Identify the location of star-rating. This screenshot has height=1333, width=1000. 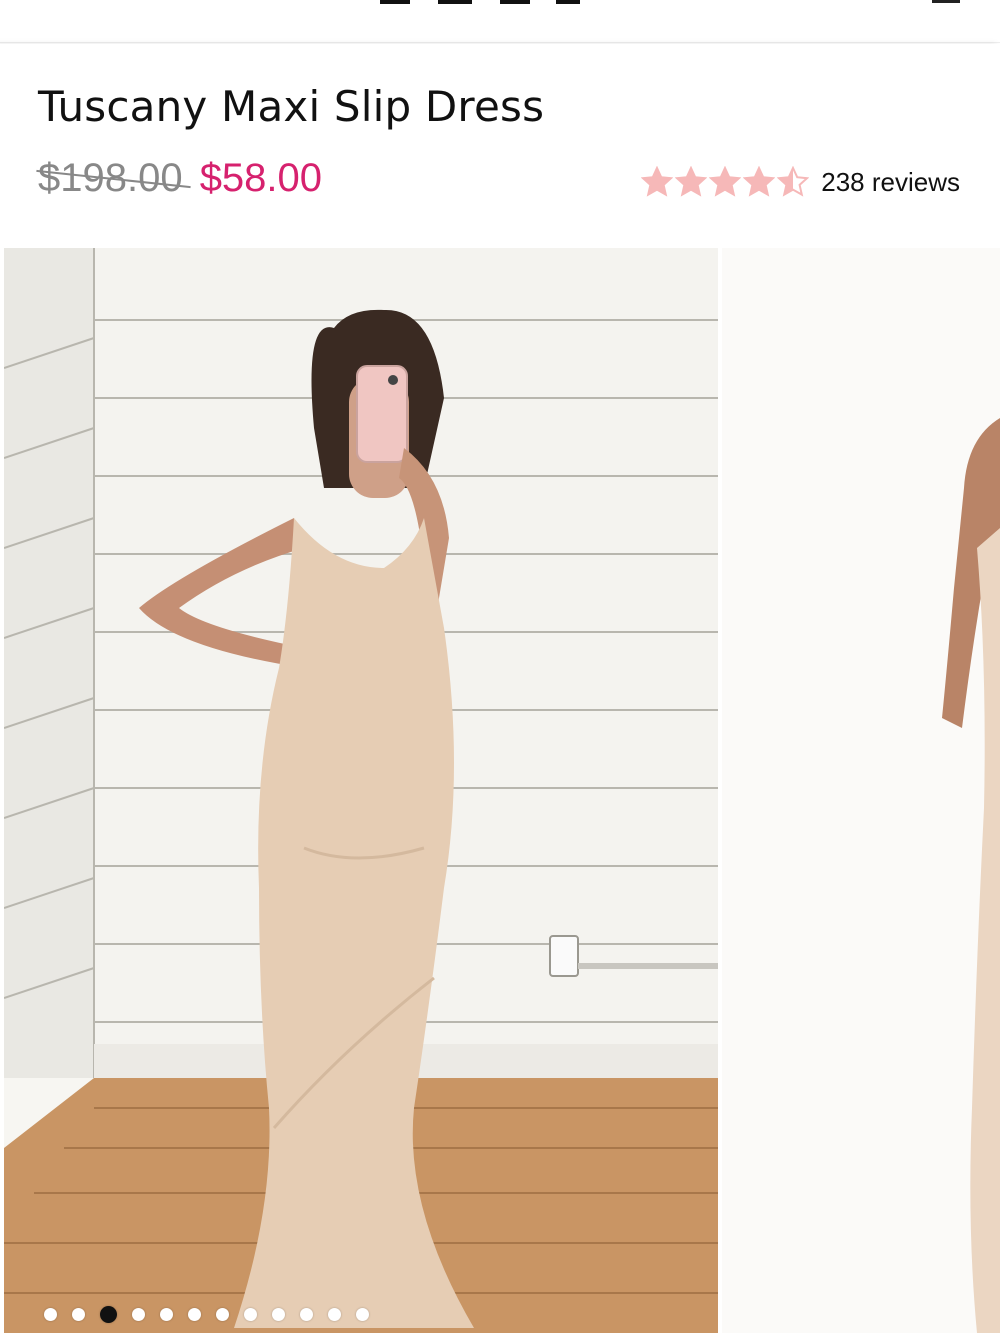
(725, 182).